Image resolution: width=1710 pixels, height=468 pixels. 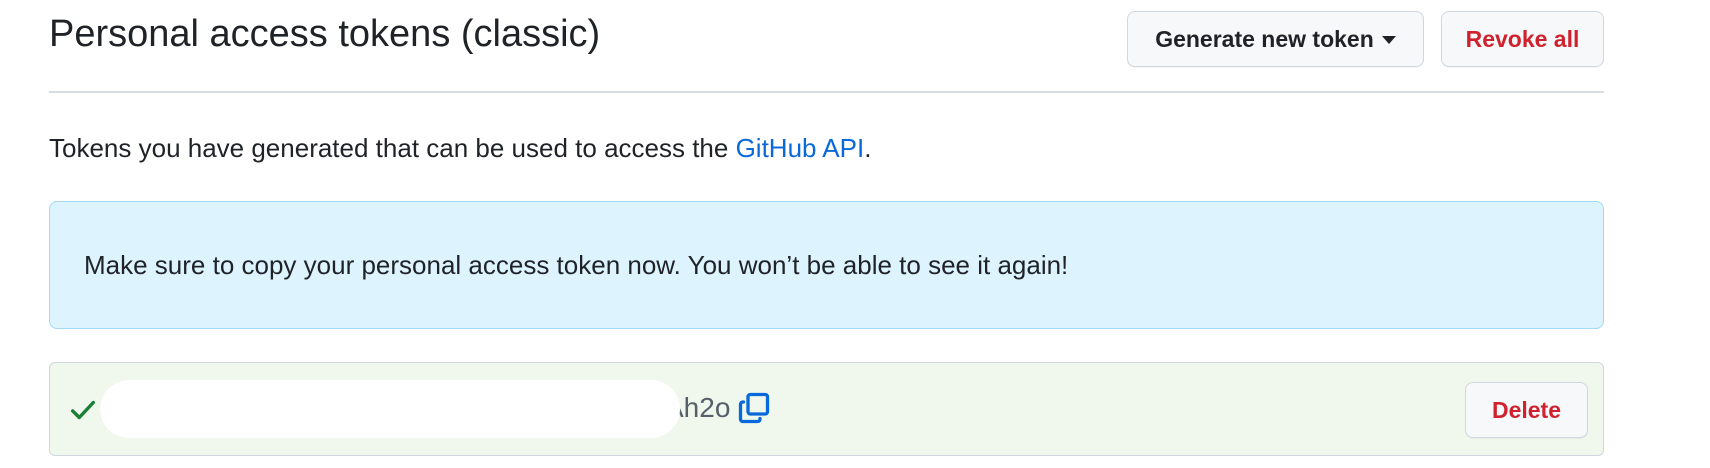 What do you see at coordinates (325, 34) in the screenshot?
I see `page-title: Personal access tokens (classic)` at bounding box center [325, 34].